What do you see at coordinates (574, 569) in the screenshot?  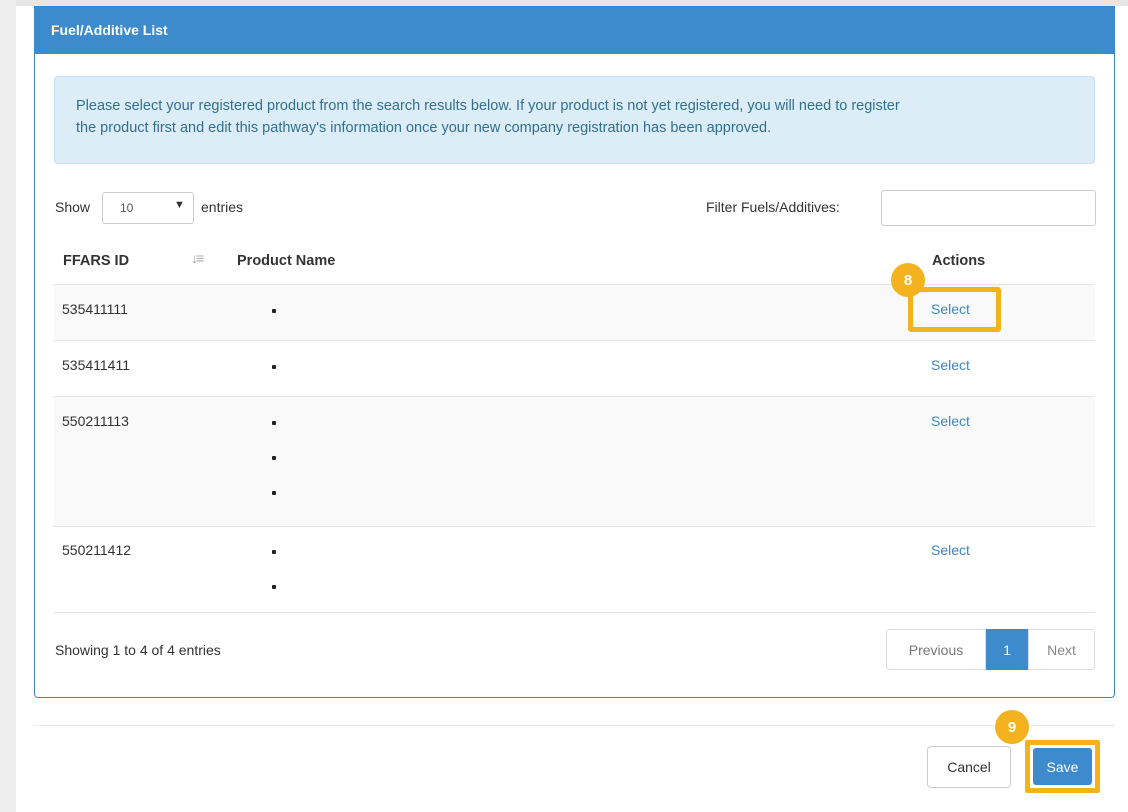 I see `table-row: 550211412 Select` at bounding box center [574, 569].